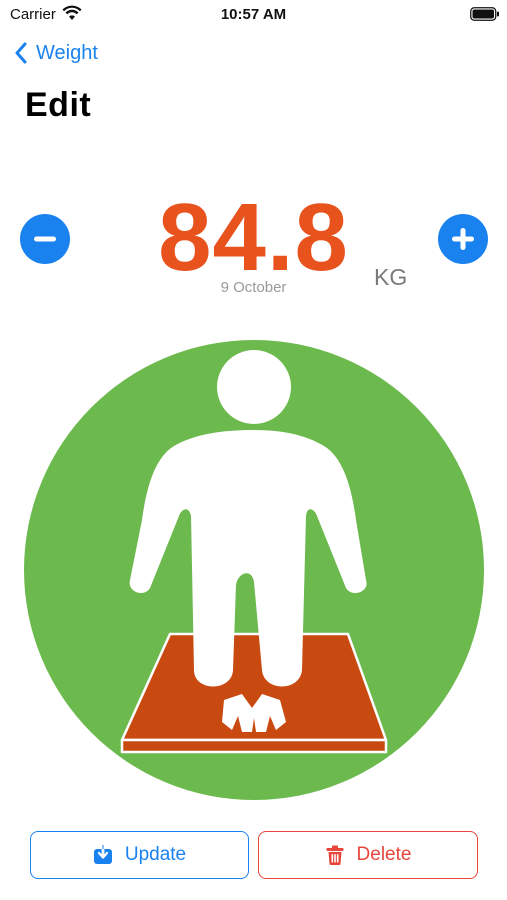  What do you see at coordinates (58, 105) in the screenshot?
I see `page-title: Edit` at bounding box center [58, 105].